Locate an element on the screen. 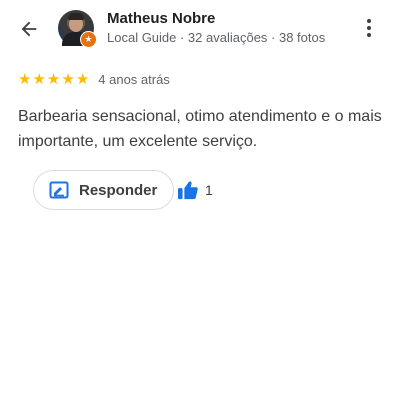 The width and height of the screenshot is (400, 400). like-count: 1 is located at coordinates (209, 190).